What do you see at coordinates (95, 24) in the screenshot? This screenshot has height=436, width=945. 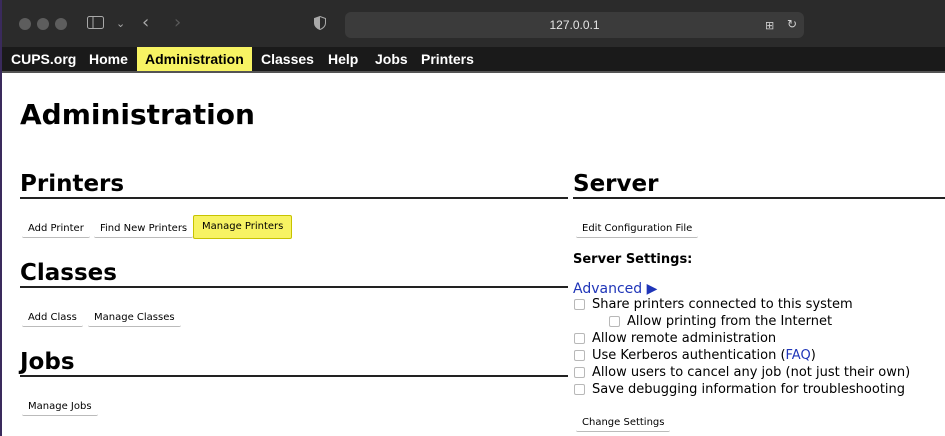 I see `sidebar-icon` at bounding box center [95, 24].